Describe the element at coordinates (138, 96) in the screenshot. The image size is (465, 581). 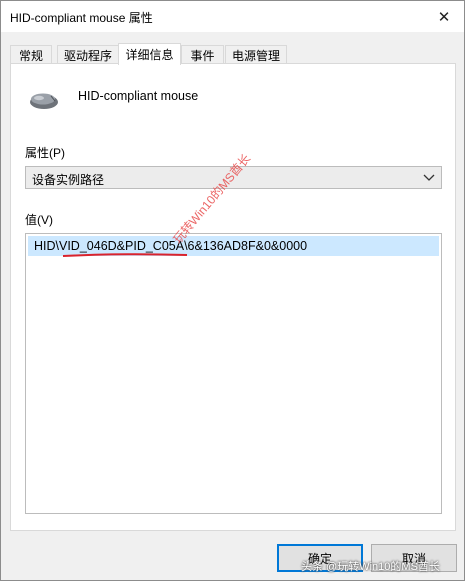
I see `device-name: HID-compliant mouse` at that location.